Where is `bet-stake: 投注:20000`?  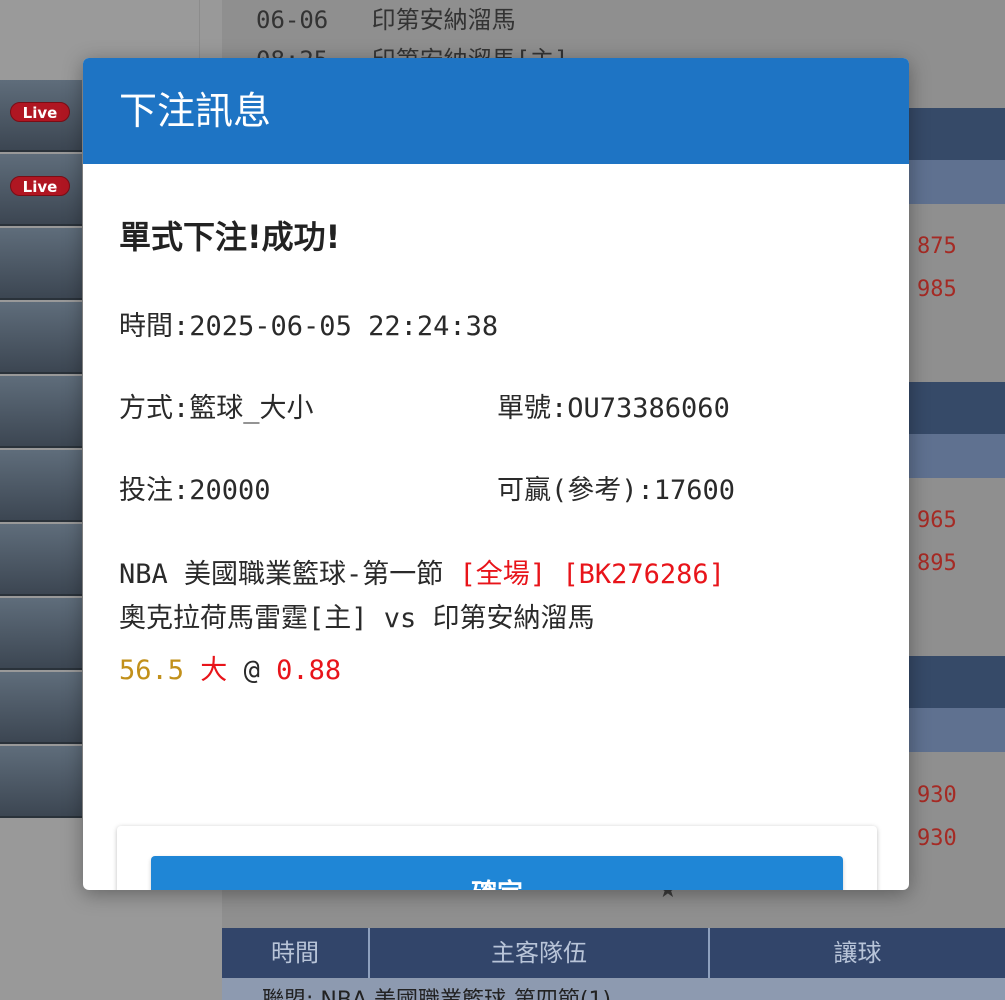 bet-stake: 投注:20000 is located at coordinates (195, 487).